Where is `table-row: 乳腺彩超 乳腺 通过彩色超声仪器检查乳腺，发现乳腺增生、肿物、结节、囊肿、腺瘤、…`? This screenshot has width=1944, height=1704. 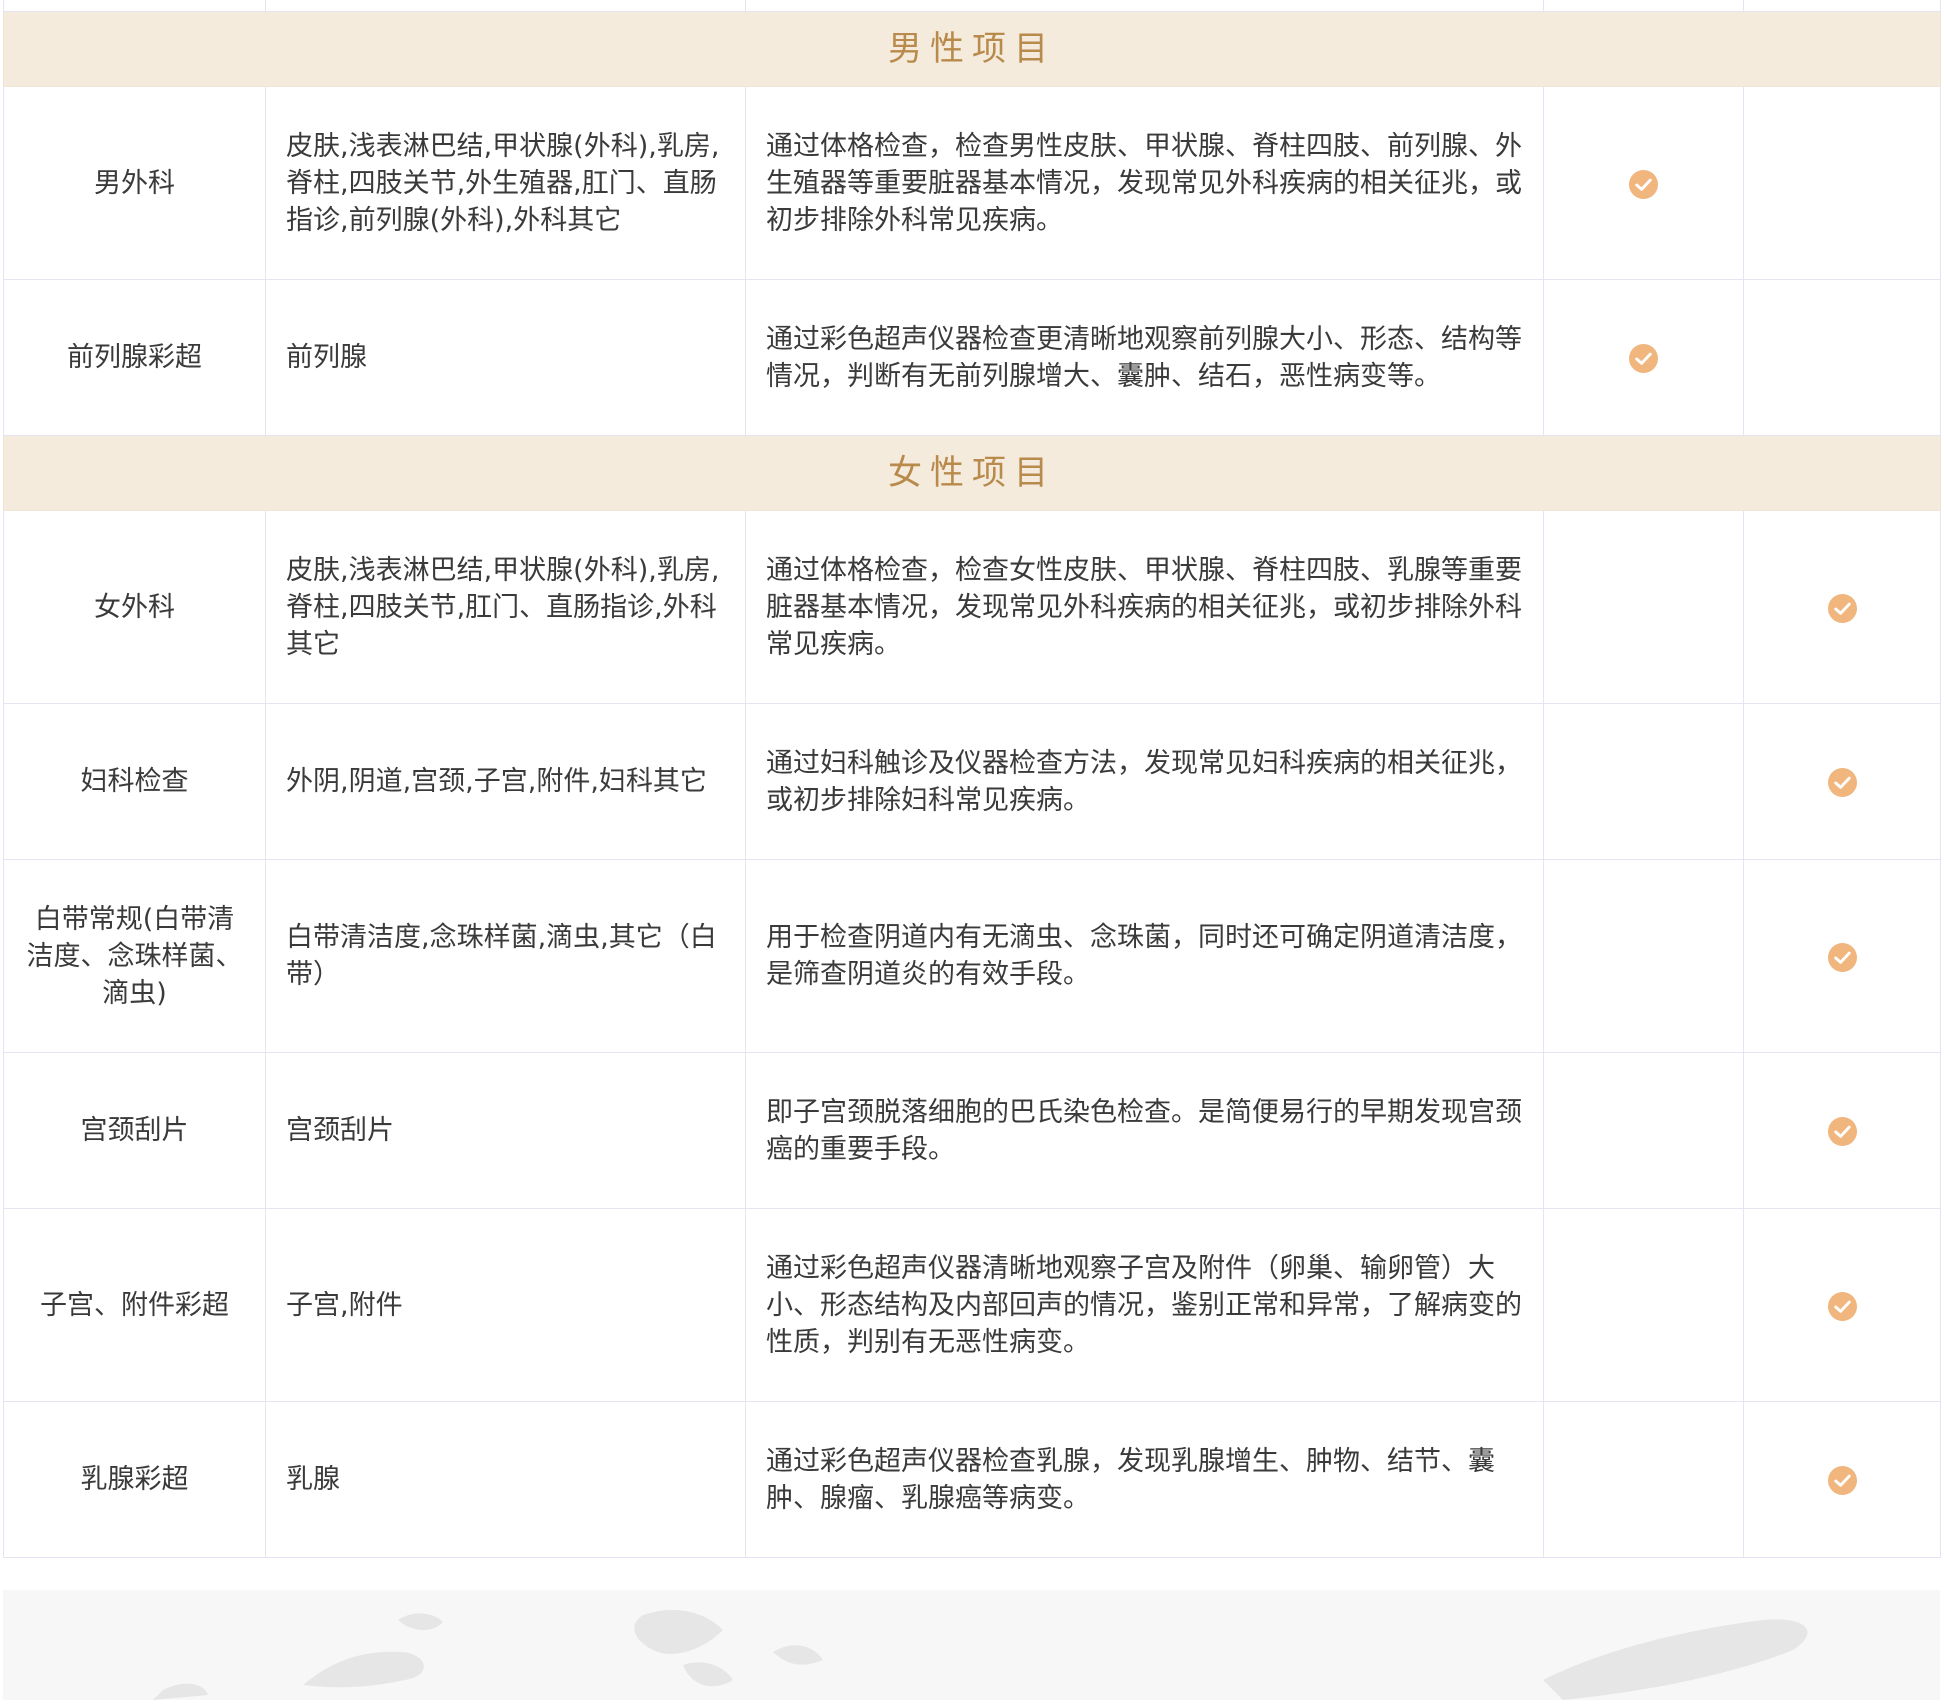 table-row: 乳腺彩超 乳腺 通过彩色超声仪器检查乳腺，发现乳腺增生、肿物、结节、囊肿、腺瘤、… is located at coordinates (972, 1479).